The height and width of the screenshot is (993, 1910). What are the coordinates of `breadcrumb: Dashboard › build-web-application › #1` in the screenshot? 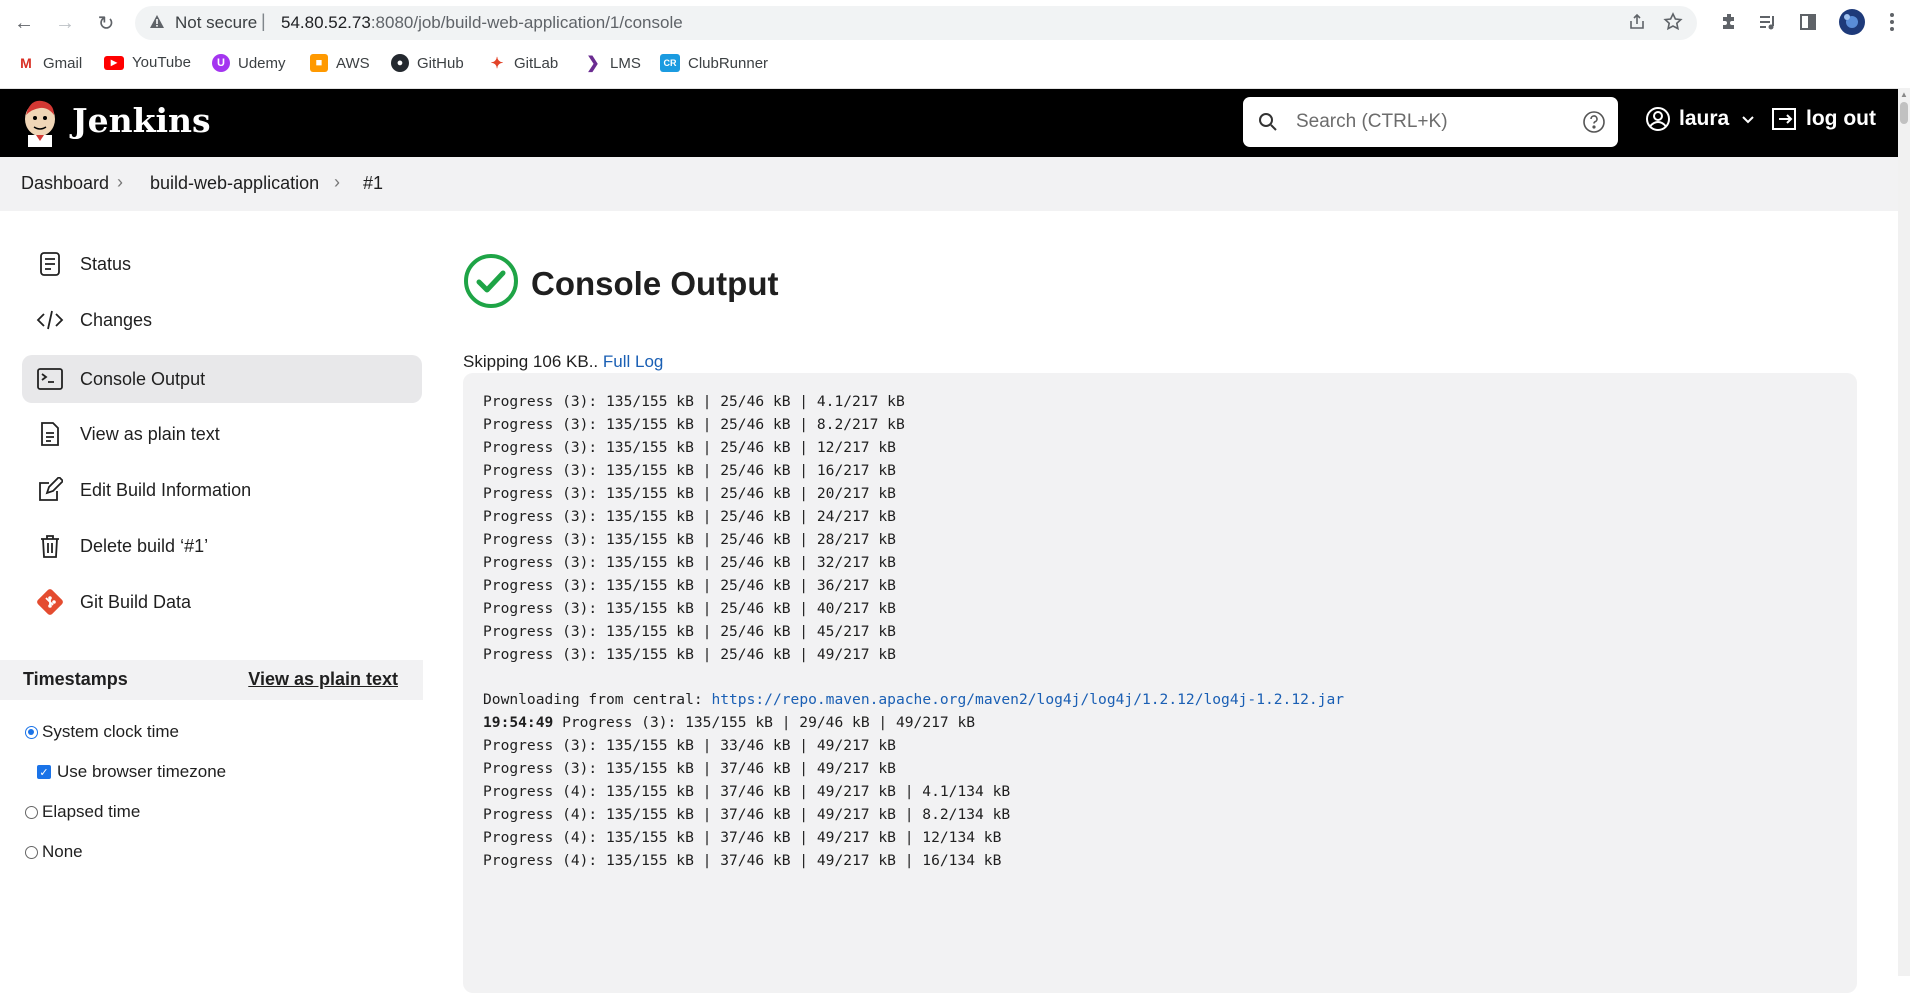 It's located at (949, 184).